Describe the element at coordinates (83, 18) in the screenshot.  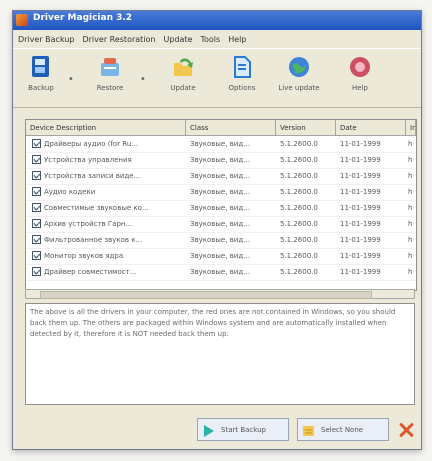
I see `window-title: Driver Magician 3.2` at that location.